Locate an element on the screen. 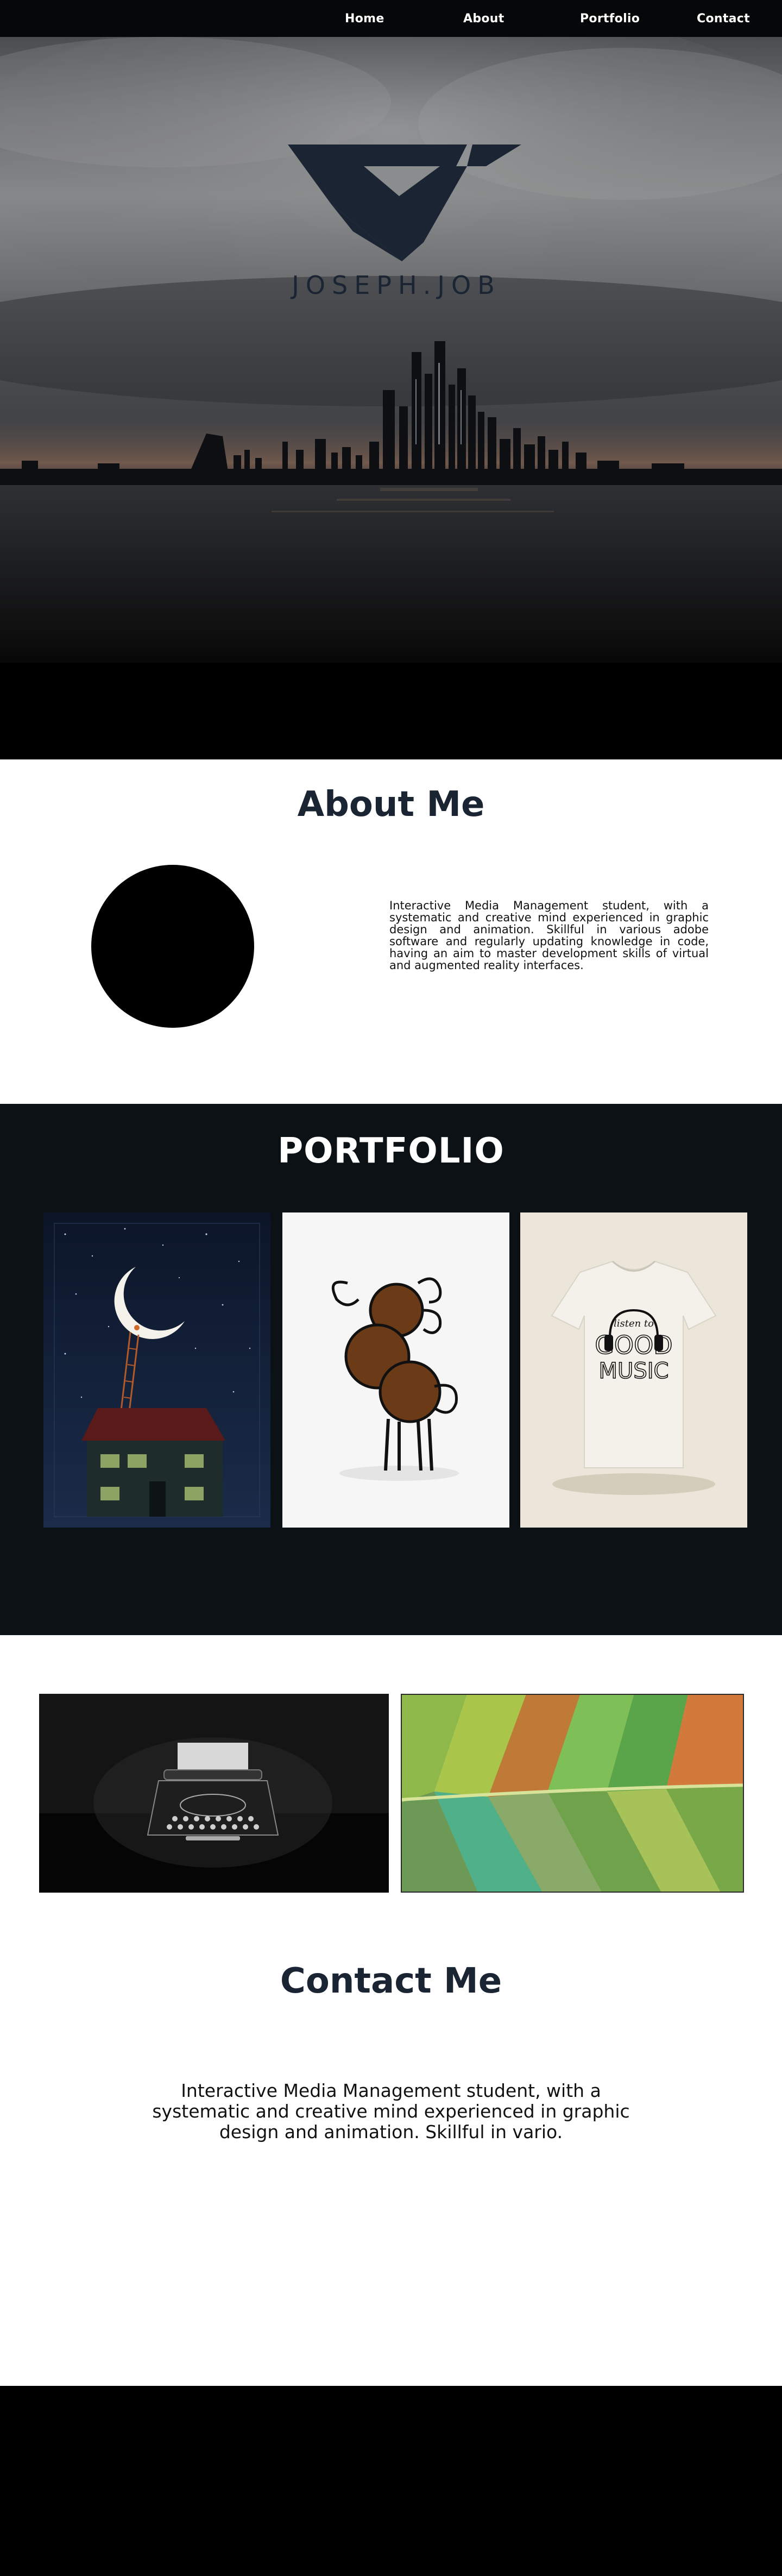 The image size is (782, 2576). portfolio-item-moon-house is located at coordinates (156, 1370).